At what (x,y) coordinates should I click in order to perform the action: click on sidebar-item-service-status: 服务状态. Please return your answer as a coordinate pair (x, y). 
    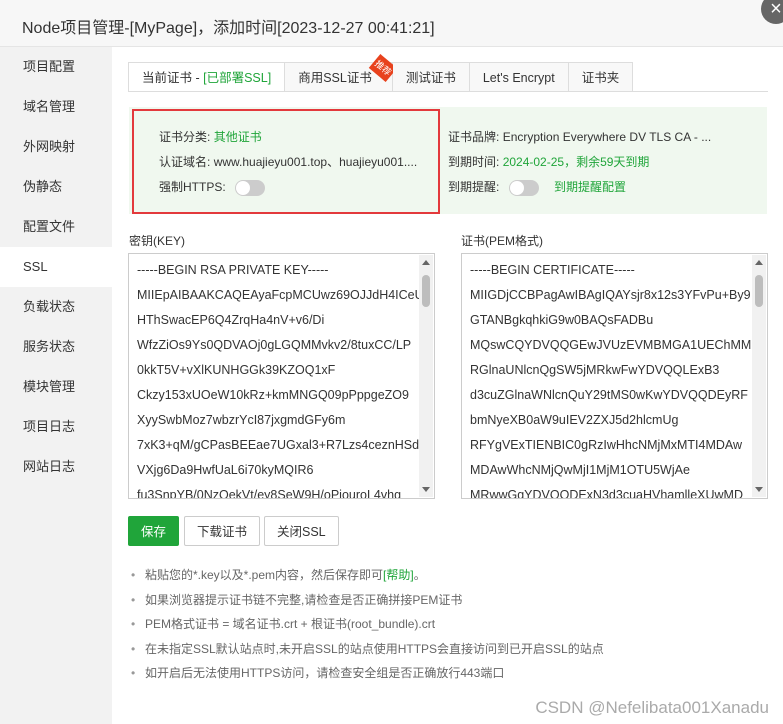
    Looking at the image, I should click on (56, 347).